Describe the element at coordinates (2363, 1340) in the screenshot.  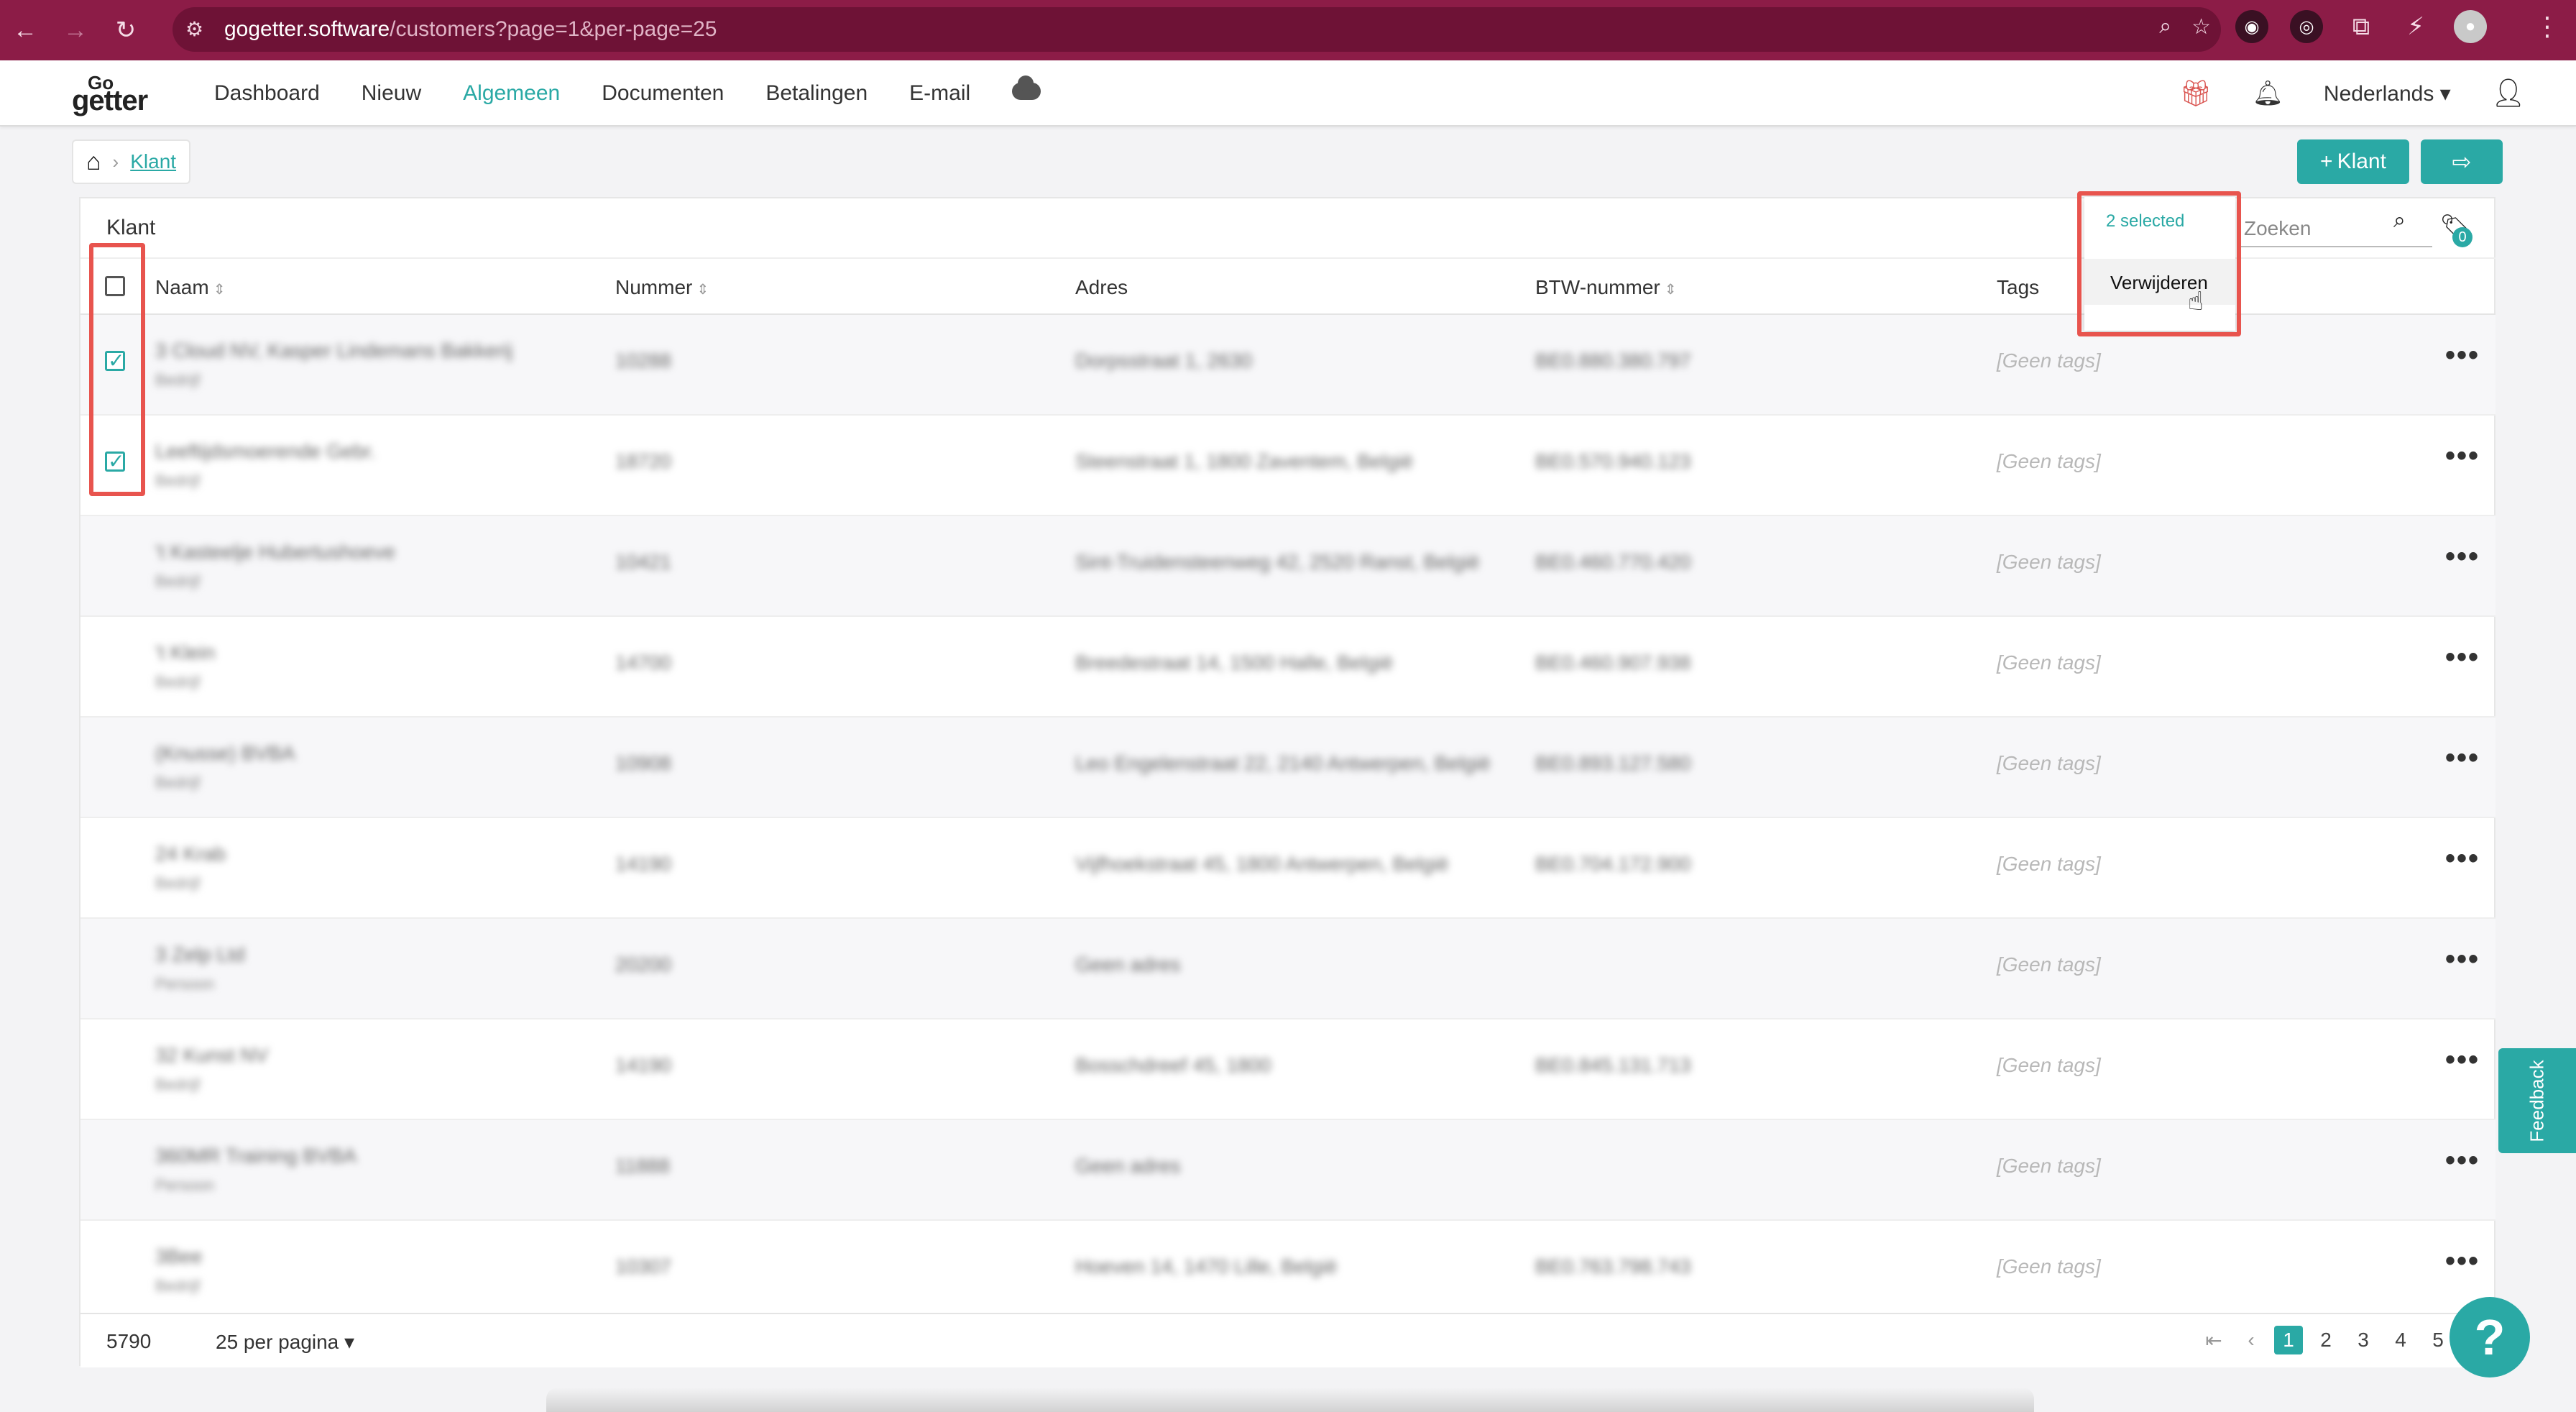
I see `page-3: 3` at that location.